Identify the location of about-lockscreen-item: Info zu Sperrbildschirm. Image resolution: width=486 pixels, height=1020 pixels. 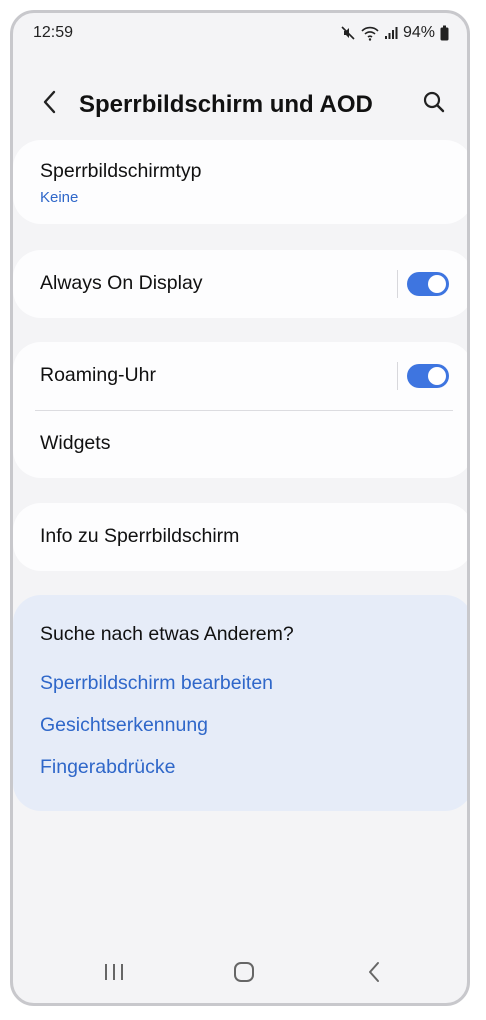
(240, 537).